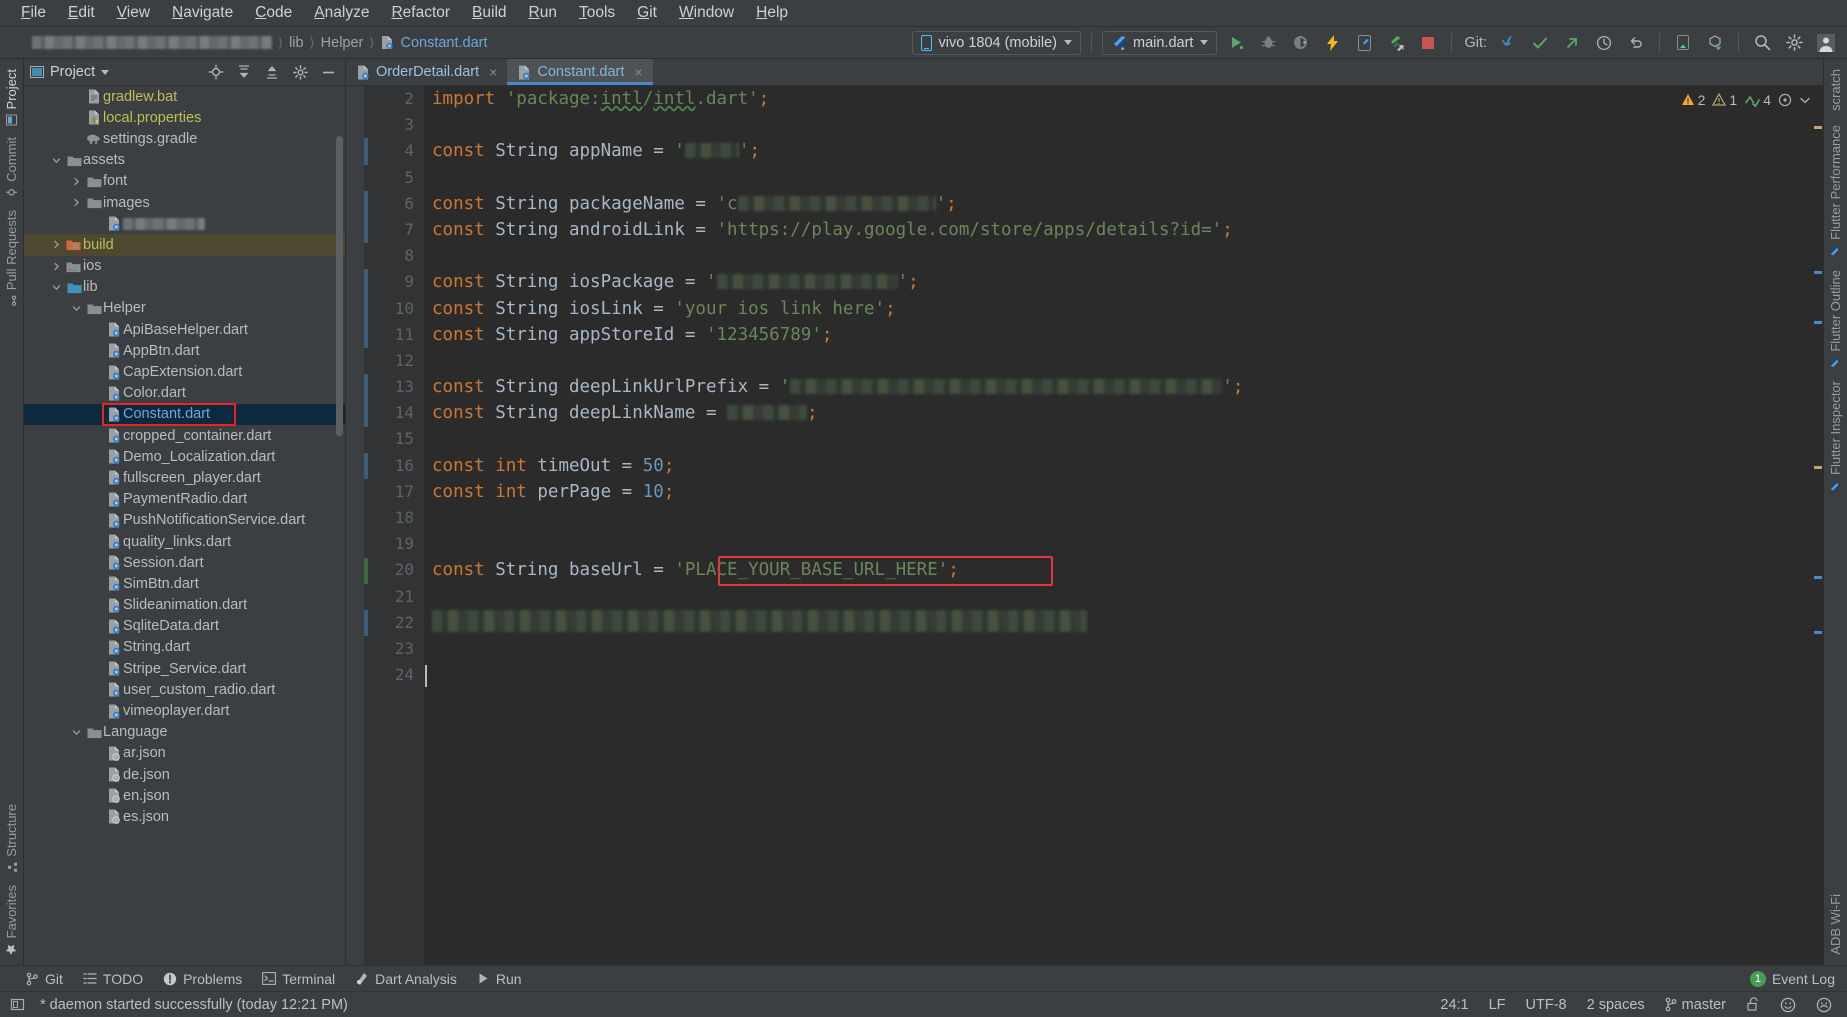  I want to click on git-push-button, so click(1572, 43).